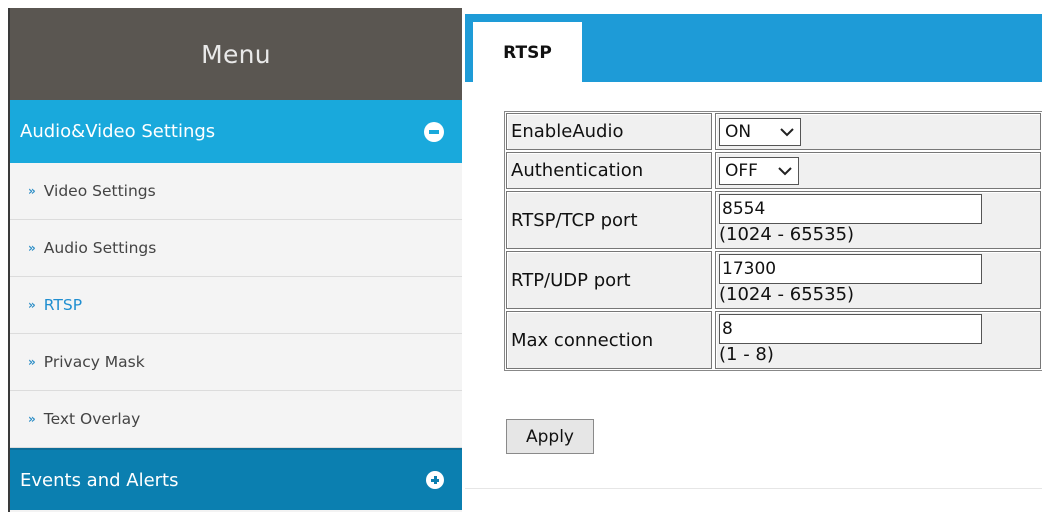 This screenshot has height=514, width=1042. I want to click on row-rtp-udp-port: RTP/UDP port 17300 (1024 - 65535), so click(773, 280).